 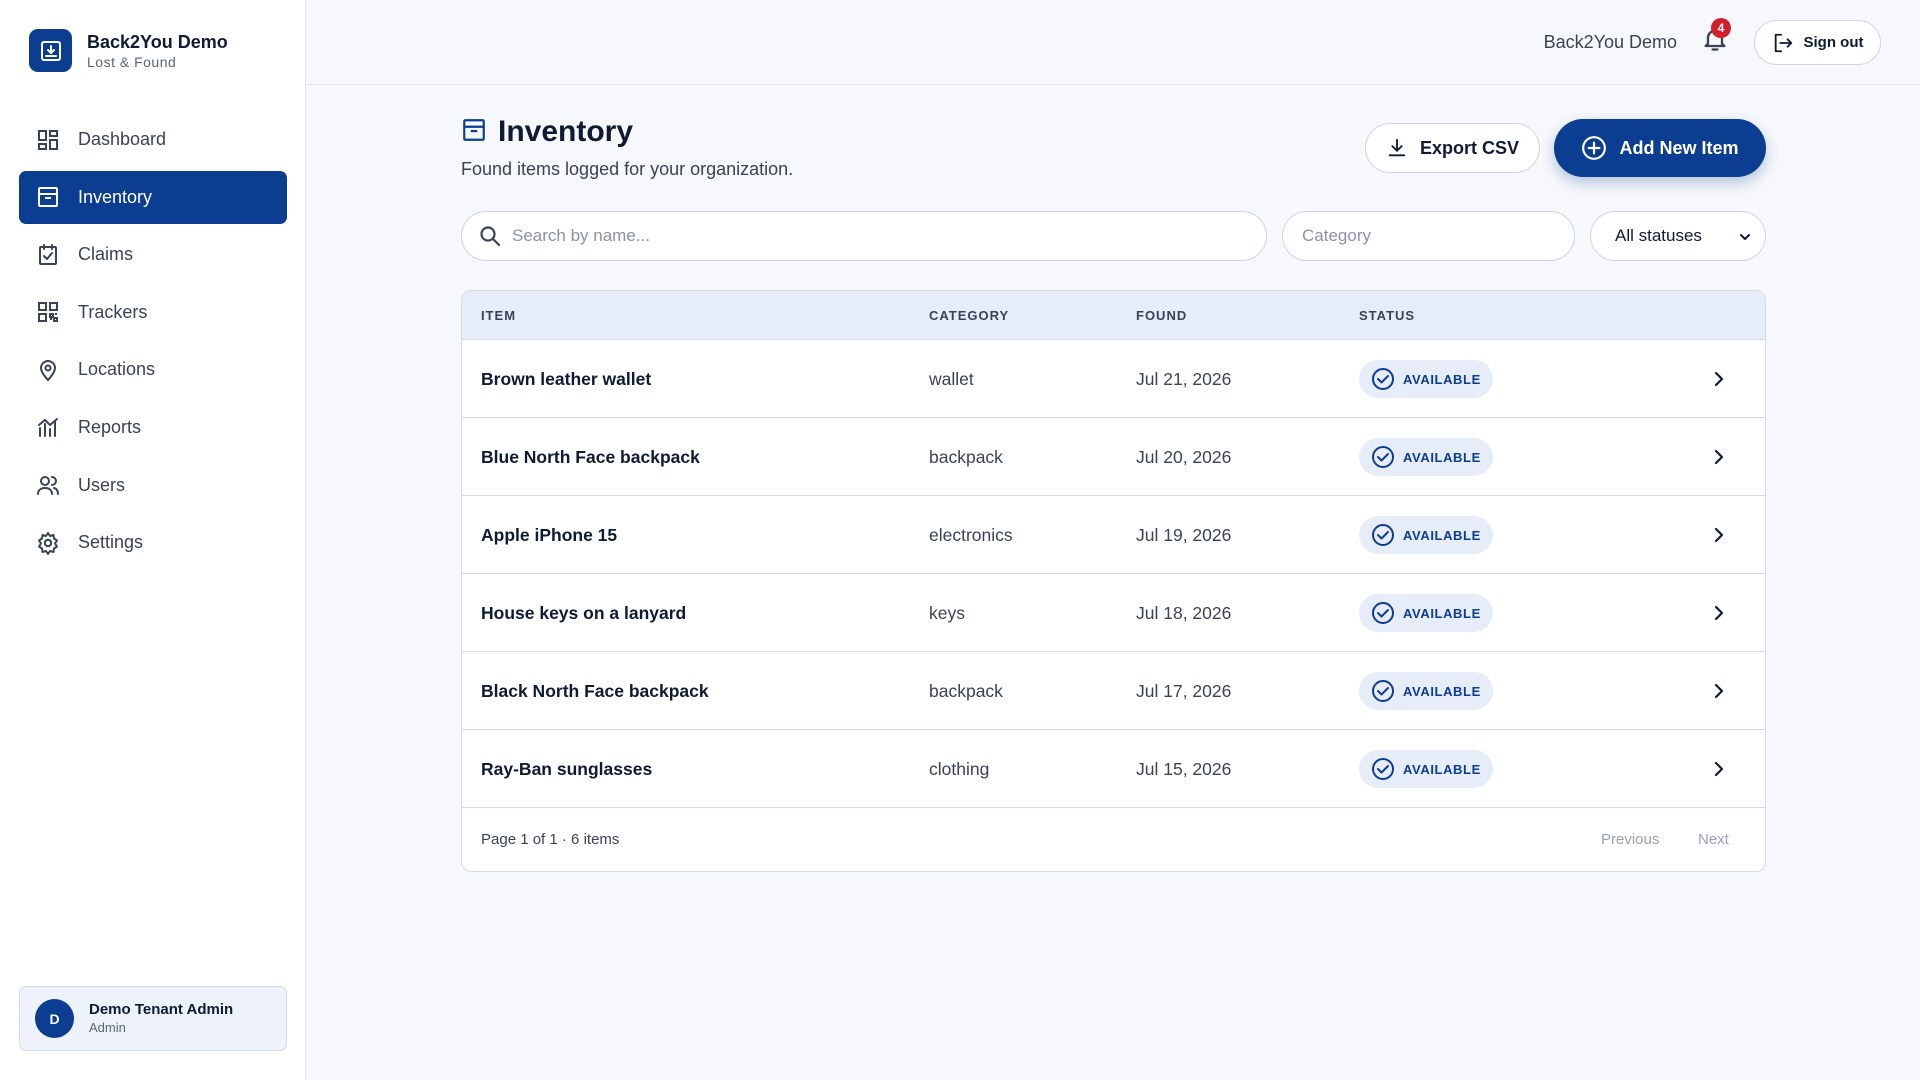 What do you see at coordinates (48, 543) in the screenshot?
I see `gear-icon` at bounding box center [48, 543].